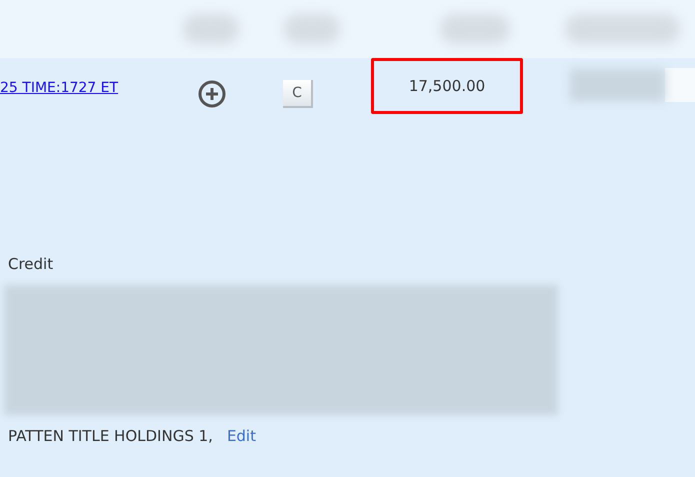 Image resolution: width=695 pixels, height=477 pixels. I want to click on edit-link: Edit, so click(241, 436).